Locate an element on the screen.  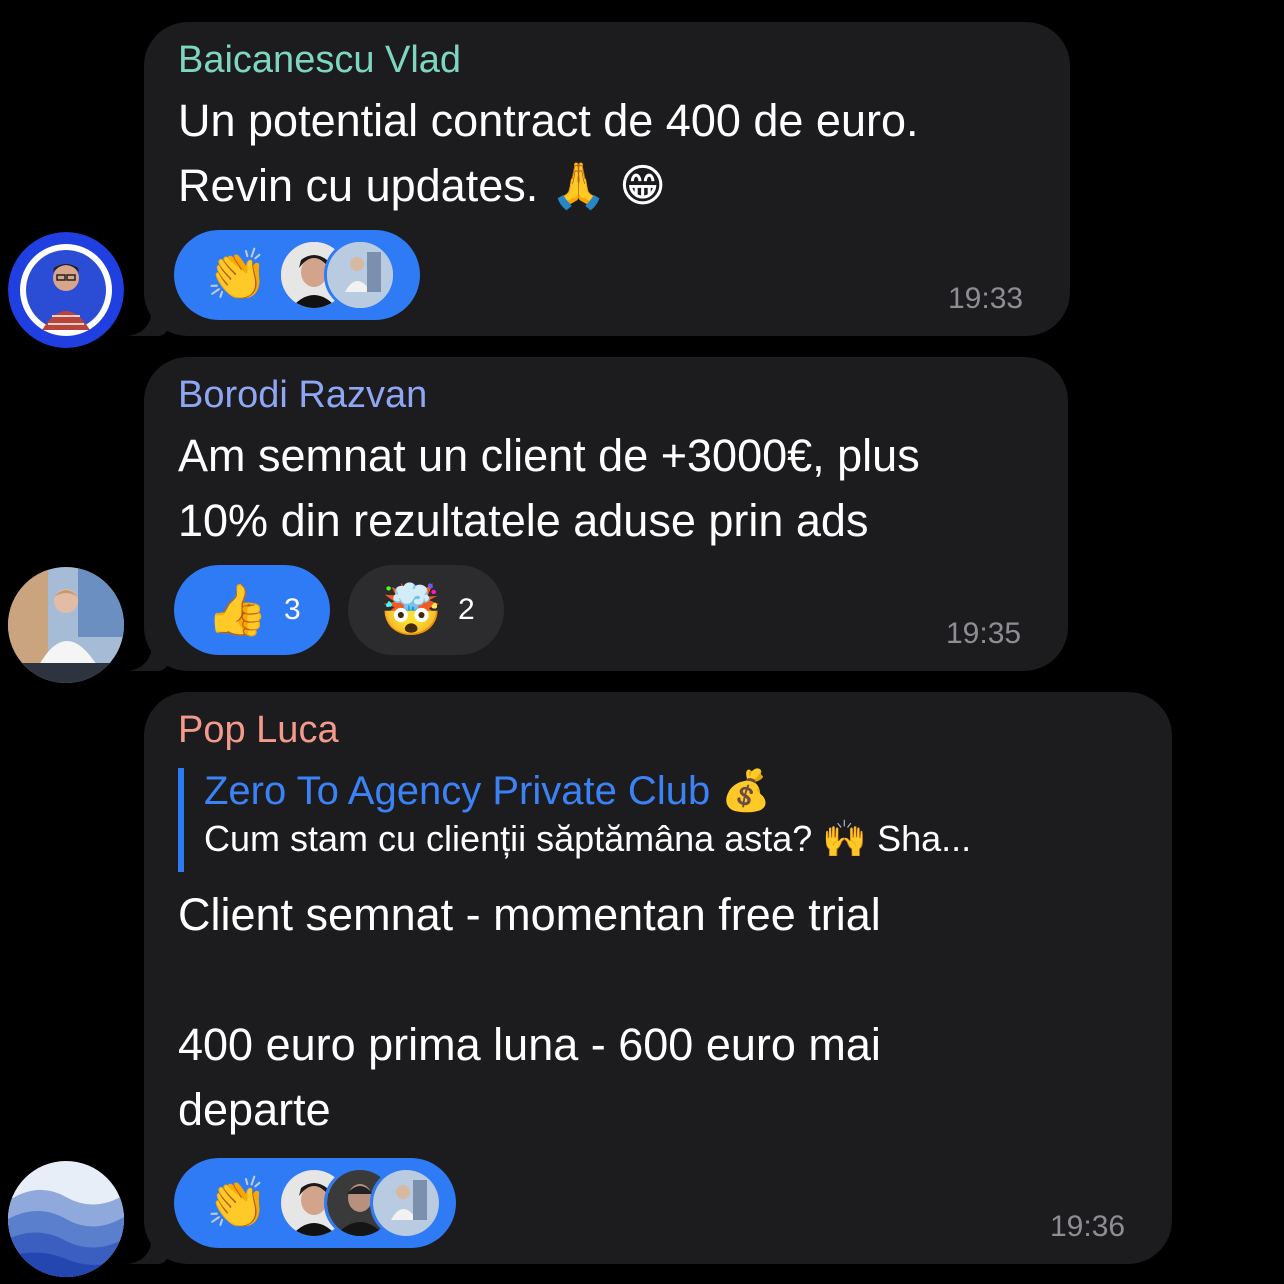
thumbs-up-icon: 👍 is located at coordinates (237, 610).